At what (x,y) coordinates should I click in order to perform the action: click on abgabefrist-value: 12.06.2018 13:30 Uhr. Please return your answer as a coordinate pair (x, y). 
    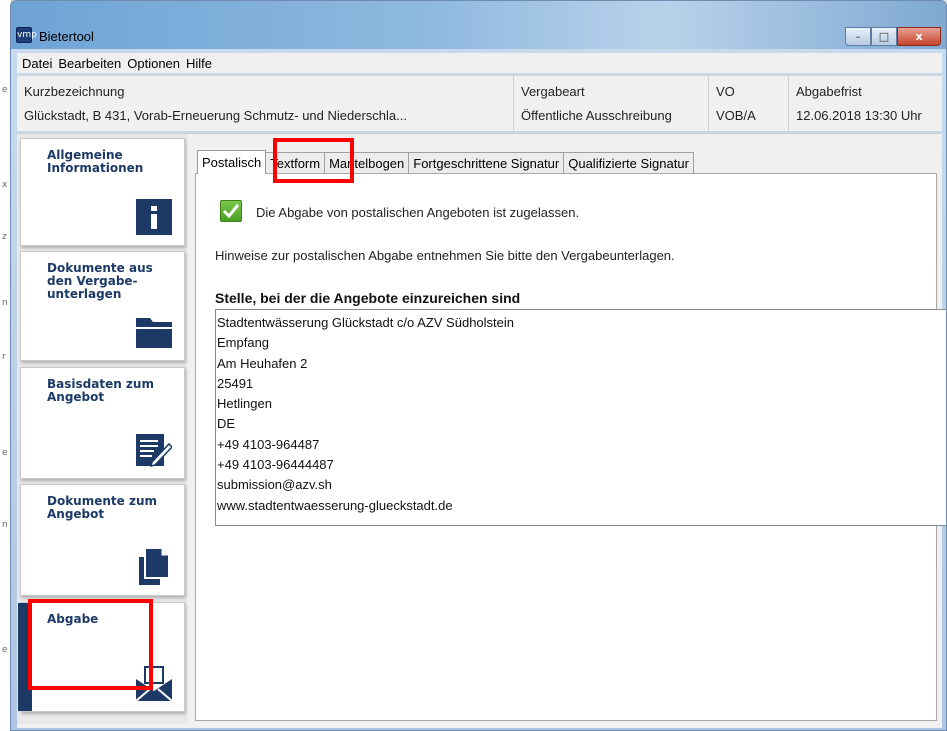
    Looking at the image, I should click on (859, 115).